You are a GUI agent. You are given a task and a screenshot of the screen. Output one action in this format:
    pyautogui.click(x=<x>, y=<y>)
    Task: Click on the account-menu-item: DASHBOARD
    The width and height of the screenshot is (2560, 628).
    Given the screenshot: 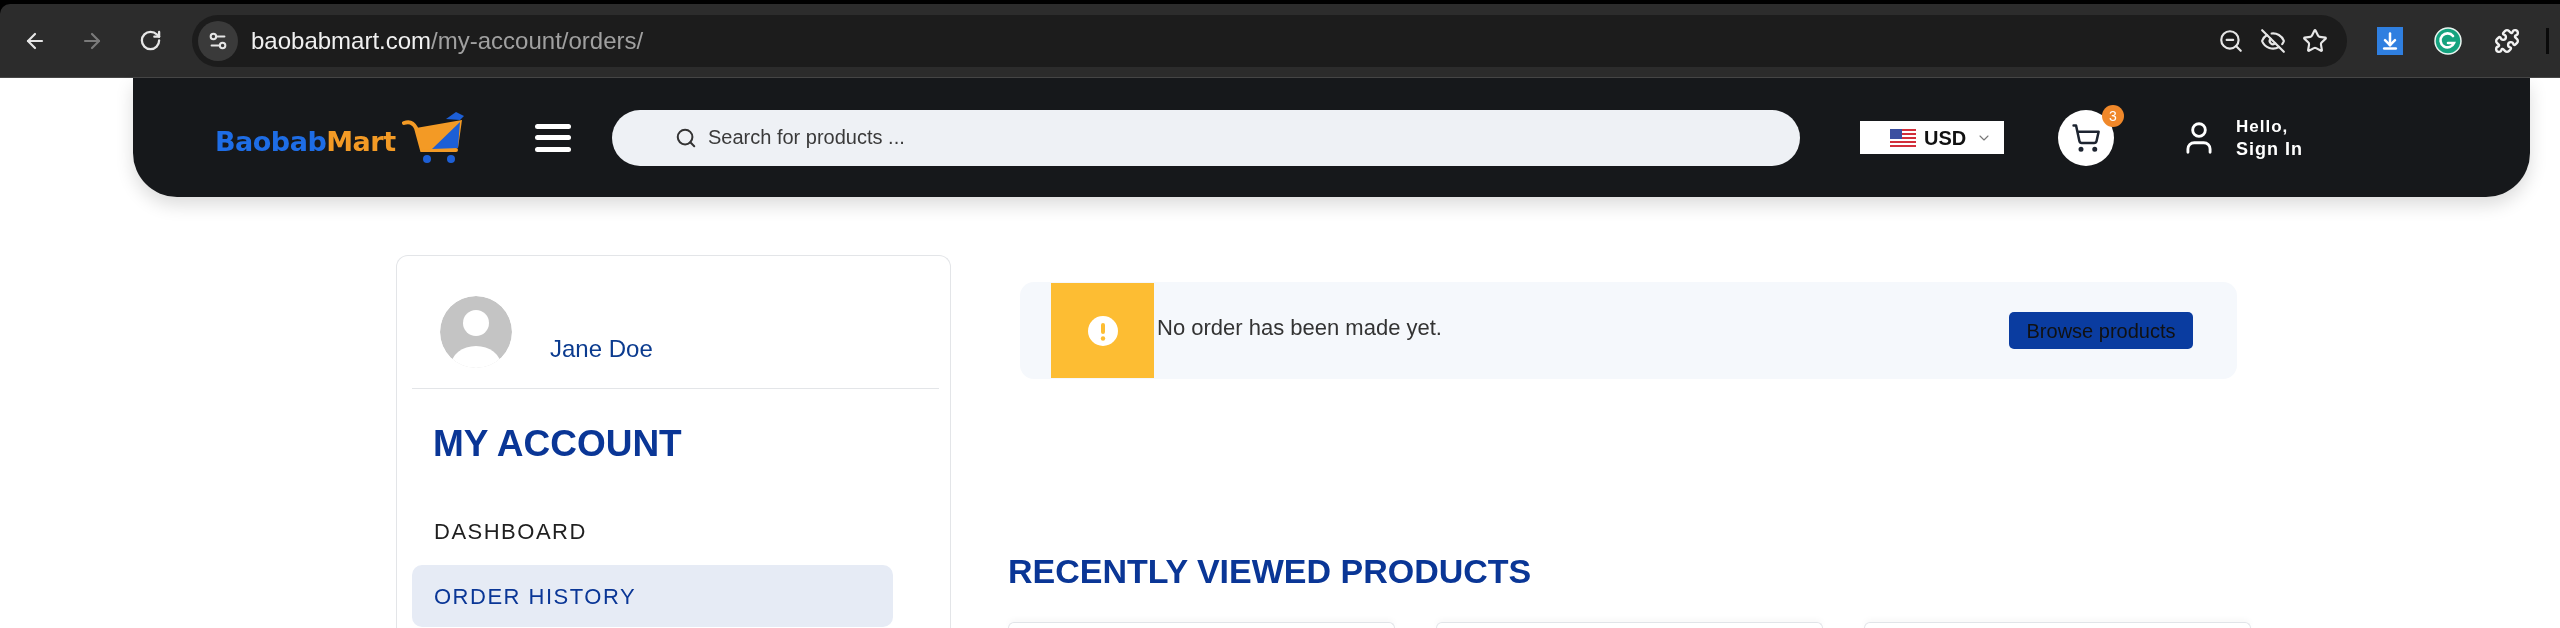 What is the action you would take?
    pyautogui.click(x=652, y=531)
    